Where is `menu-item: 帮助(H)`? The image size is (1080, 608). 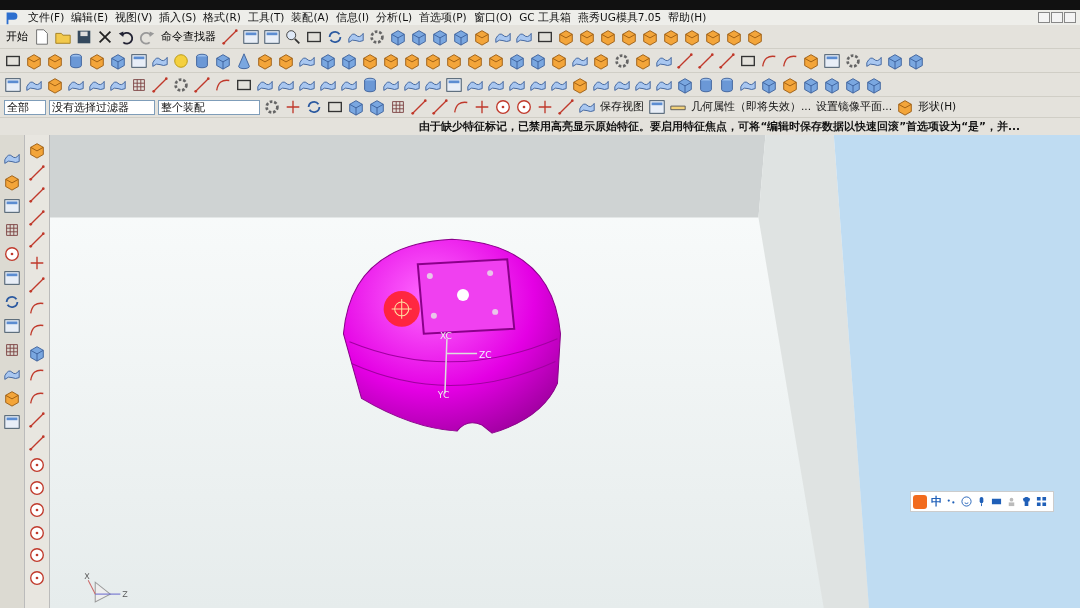
menu-item: 帮助(H) is located at coordinates (687, 17).